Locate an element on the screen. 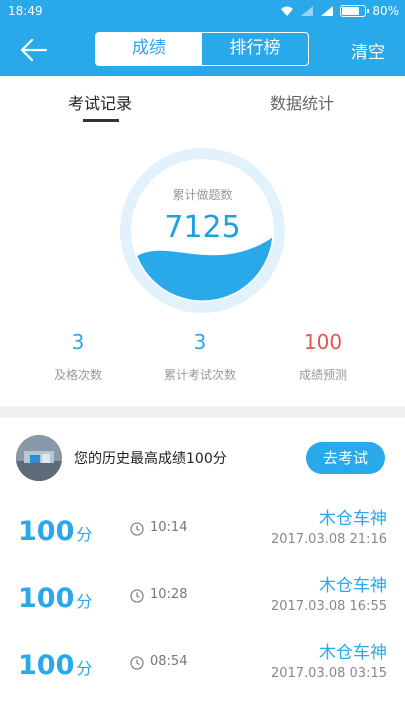 This screenshot has width=405, height=720. status-time: 18:49 is located at coordinates (25, 11).